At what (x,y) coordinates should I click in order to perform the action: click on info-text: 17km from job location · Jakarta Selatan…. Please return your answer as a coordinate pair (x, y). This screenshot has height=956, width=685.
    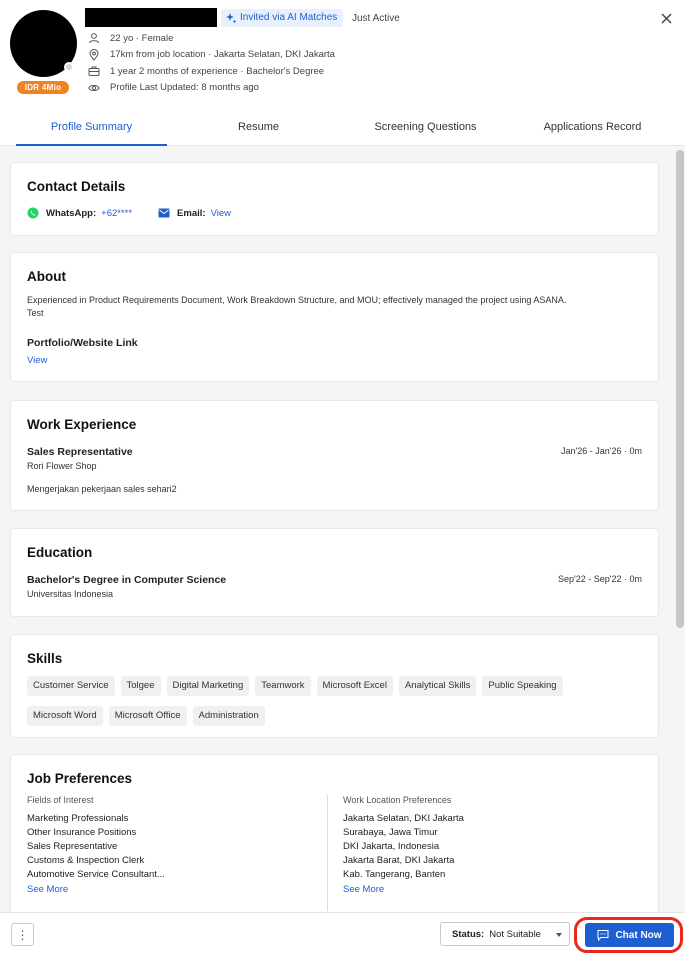
    Looking at the image, I should click on (222, 55).